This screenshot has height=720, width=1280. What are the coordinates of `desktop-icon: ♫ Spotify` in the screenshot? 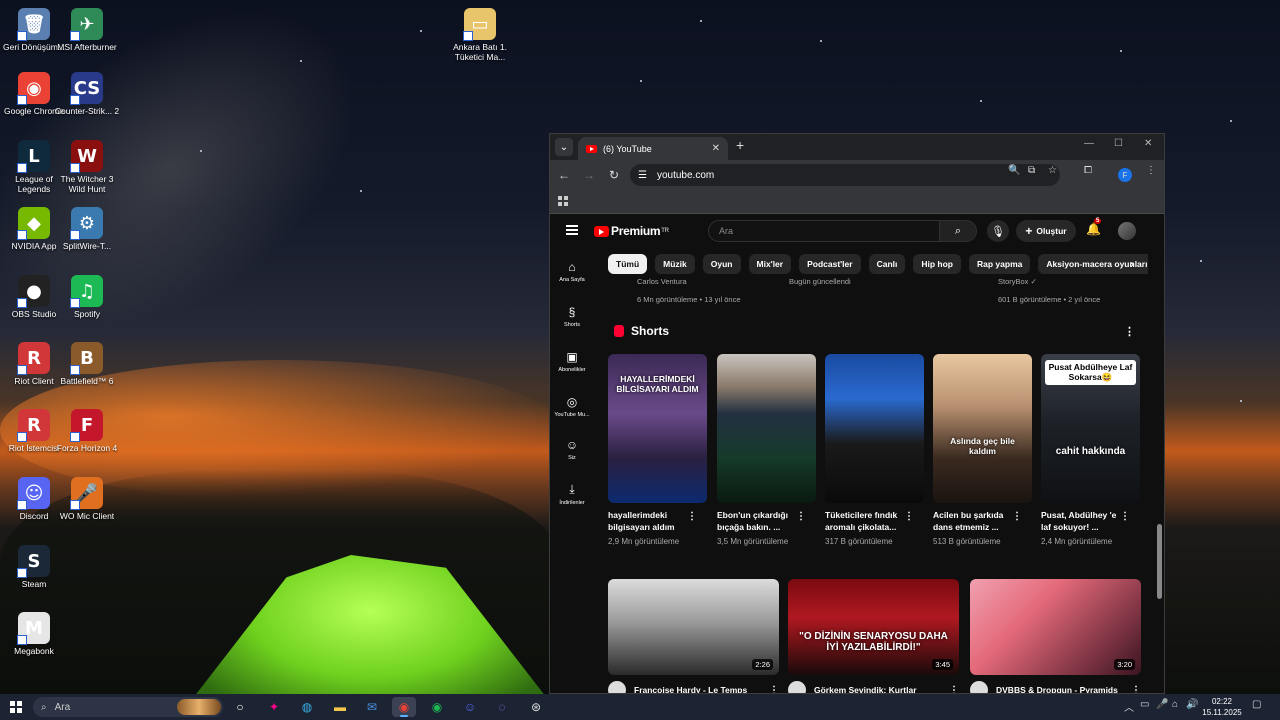 It's located at (87, 306).